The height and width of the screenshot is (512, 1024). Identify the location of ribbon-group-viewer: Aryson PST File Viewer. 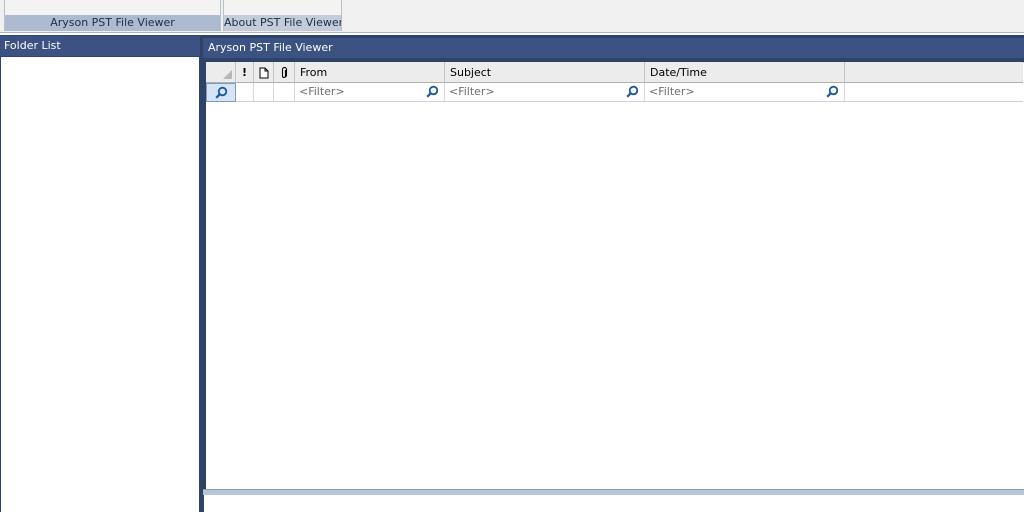
(112, 15).